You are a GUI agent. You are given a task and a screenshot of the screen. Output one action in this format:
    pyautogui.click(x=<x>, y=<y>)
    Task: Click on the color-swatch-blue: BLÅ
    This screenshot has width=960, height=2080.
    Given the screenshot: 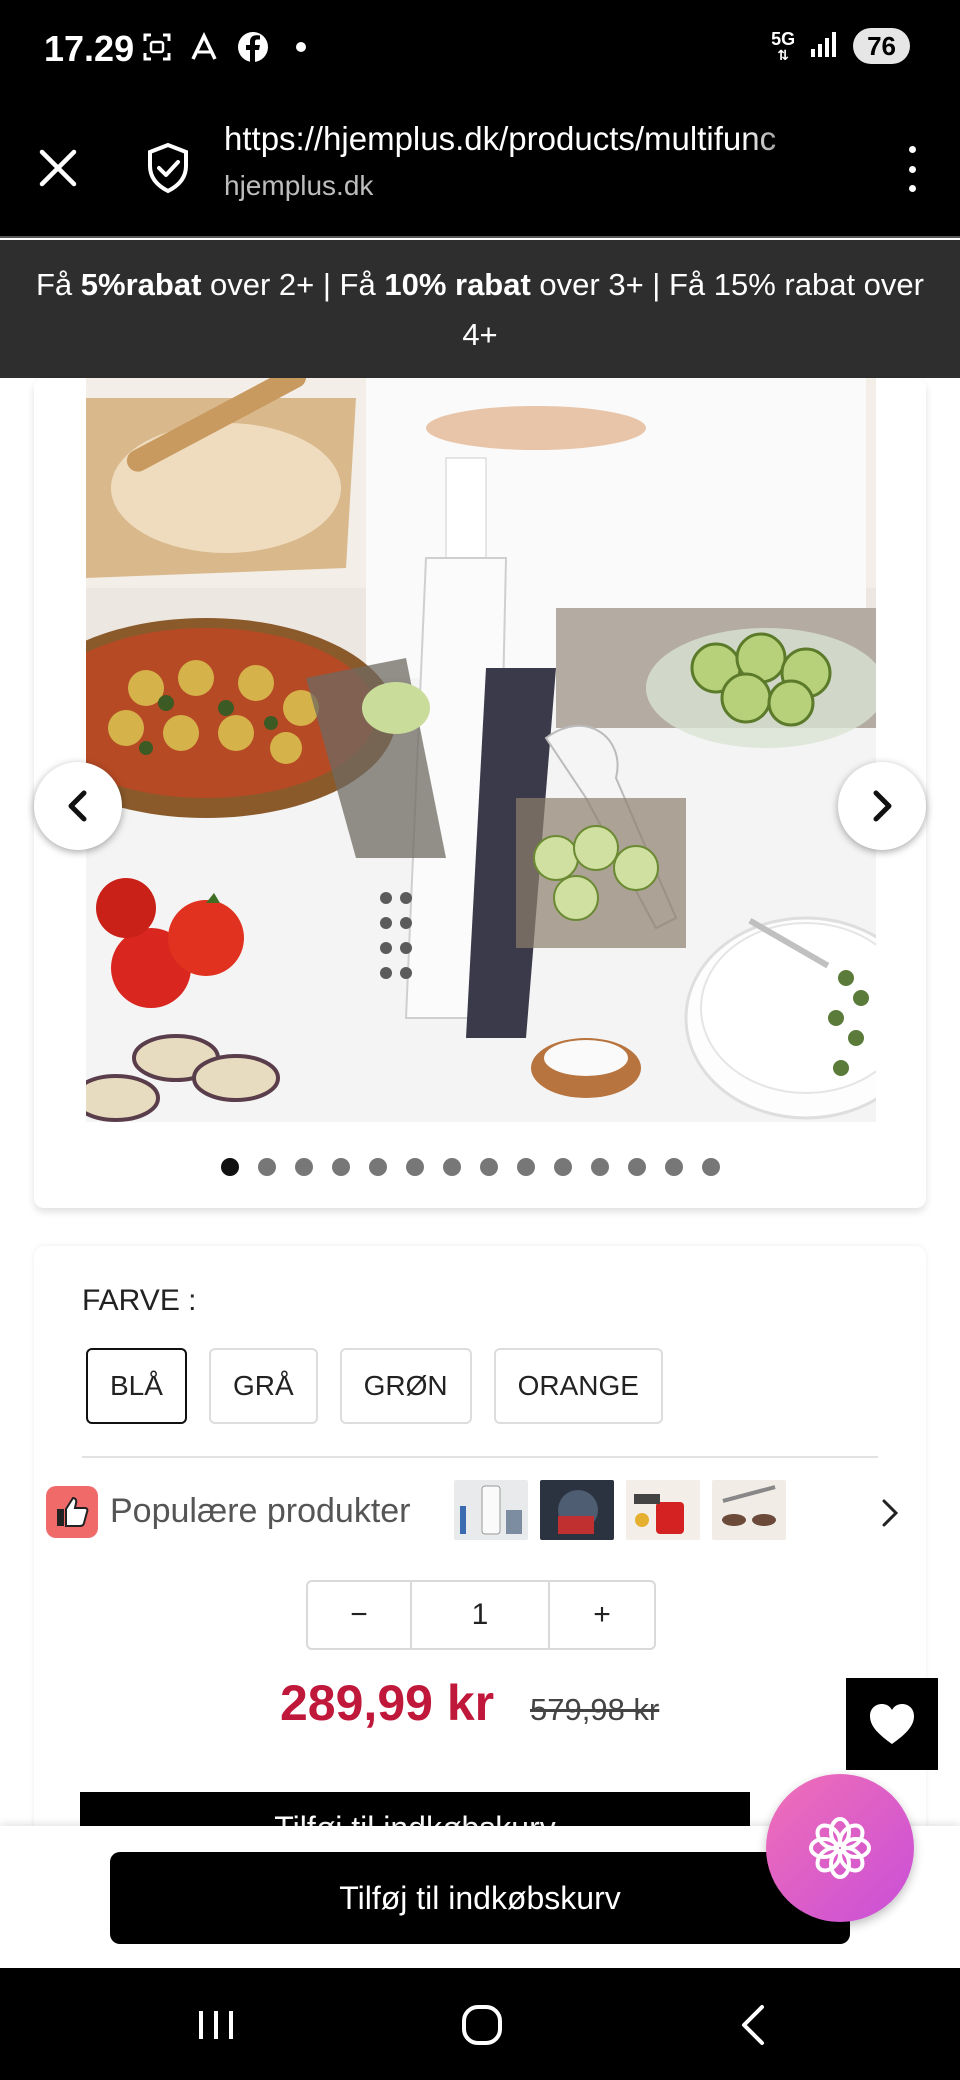 What is the action you would take?
    pyautogui.click(x=136, y=1386)
    